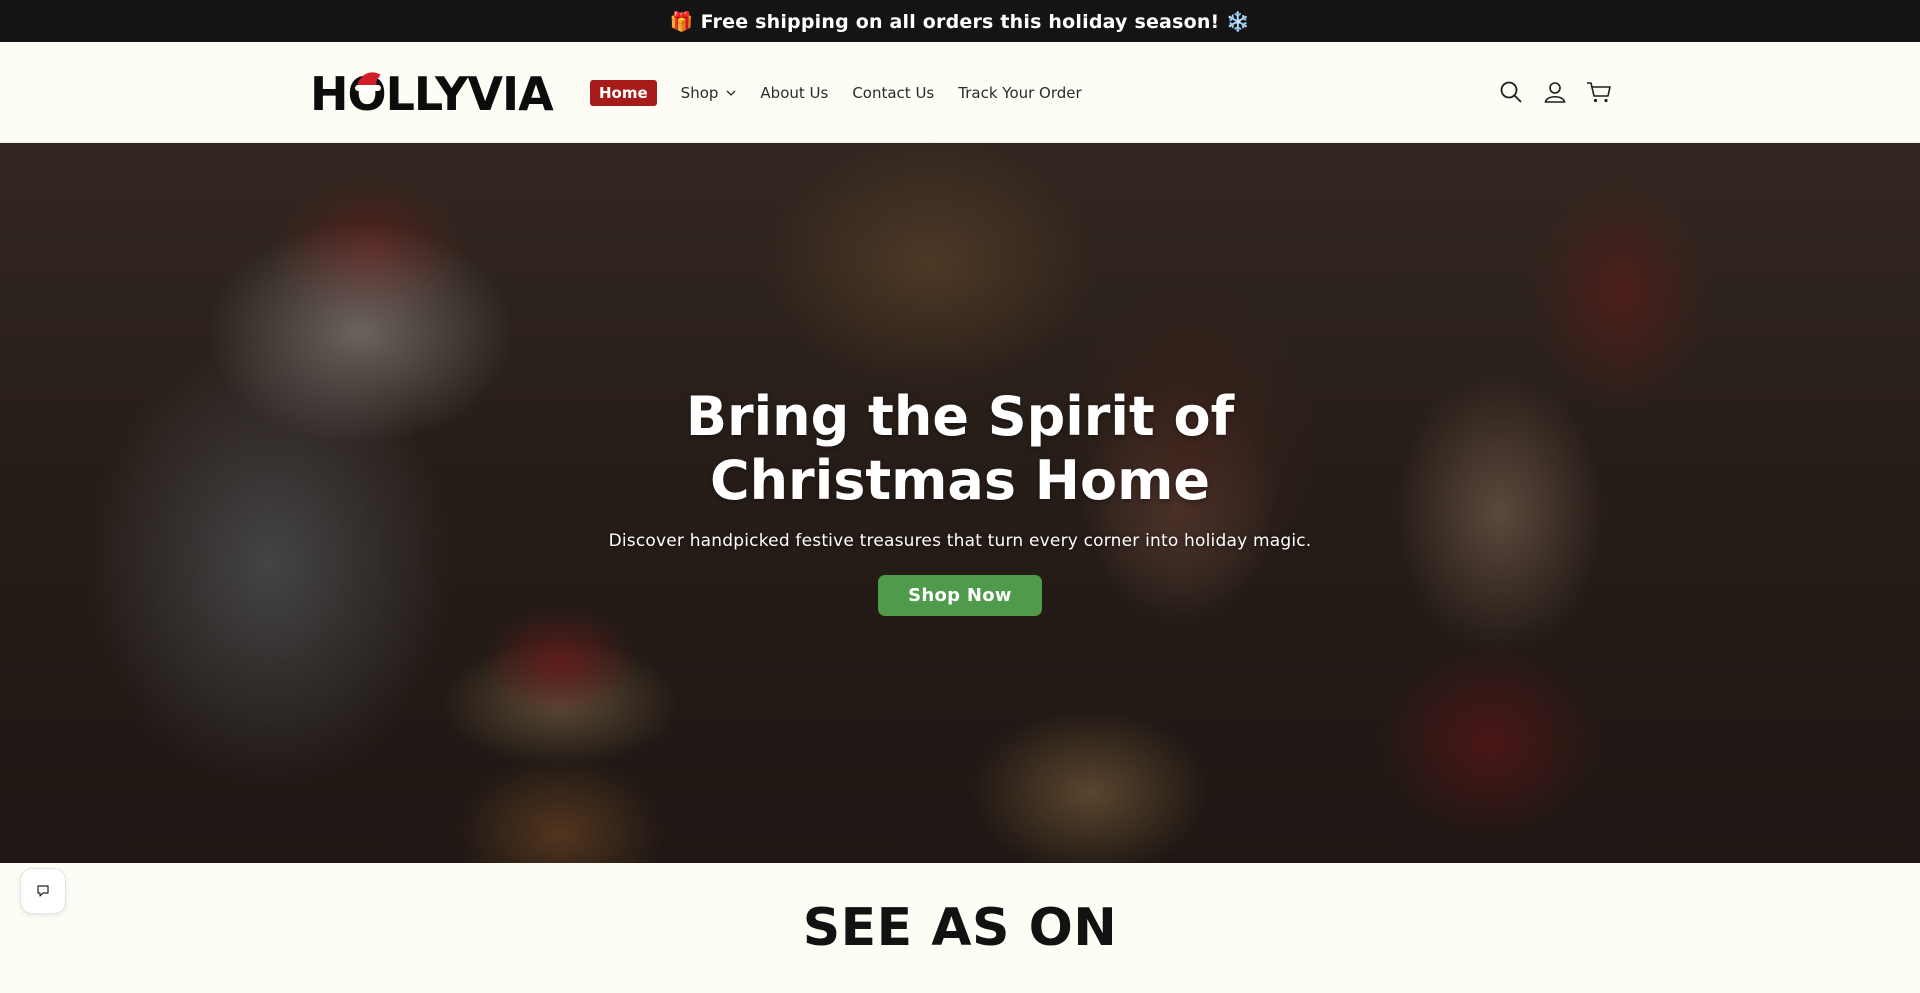 The width and height of the screenshot is (1920, 993). What do you see at coordinates (794, 93) in the screenshot?
I see `nav-item-about: About Us` at bounding box center [794, 93].